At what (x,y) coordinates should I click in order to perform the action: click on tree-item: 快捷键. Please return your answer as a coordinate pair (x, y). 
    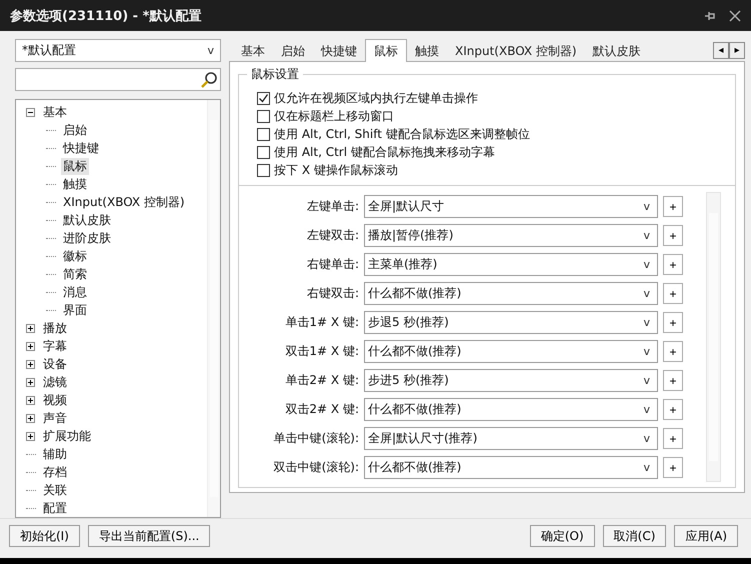
    Looking at the image, I should click on (81, 148).